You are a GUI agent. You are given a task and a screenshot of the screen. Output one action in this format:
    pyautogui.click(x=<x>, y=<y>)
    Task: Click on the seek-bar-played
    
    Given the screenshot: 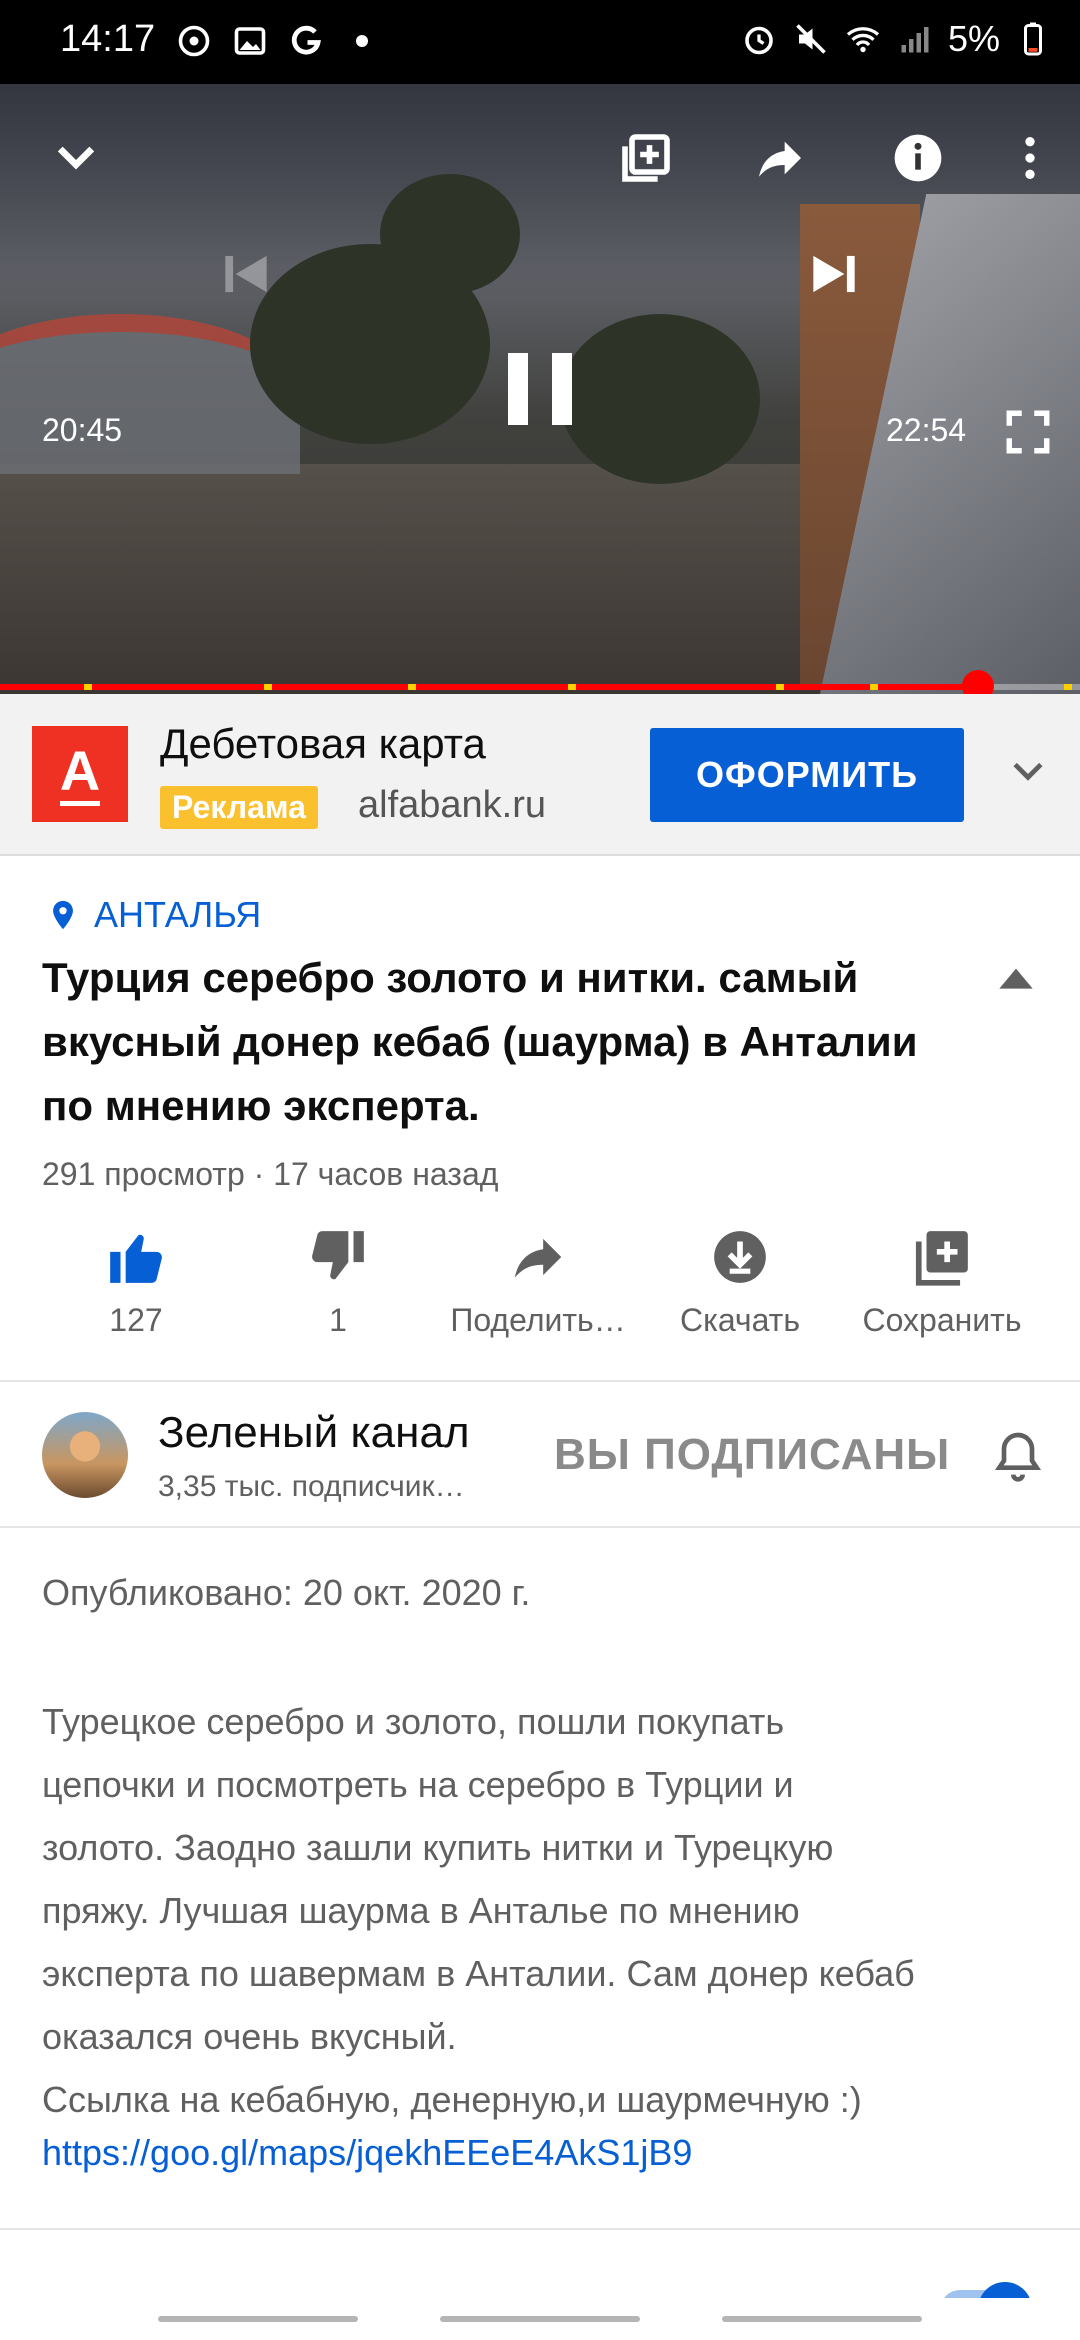 What is the action you would take?
    pyautogui.click(x=489, y=687)
    